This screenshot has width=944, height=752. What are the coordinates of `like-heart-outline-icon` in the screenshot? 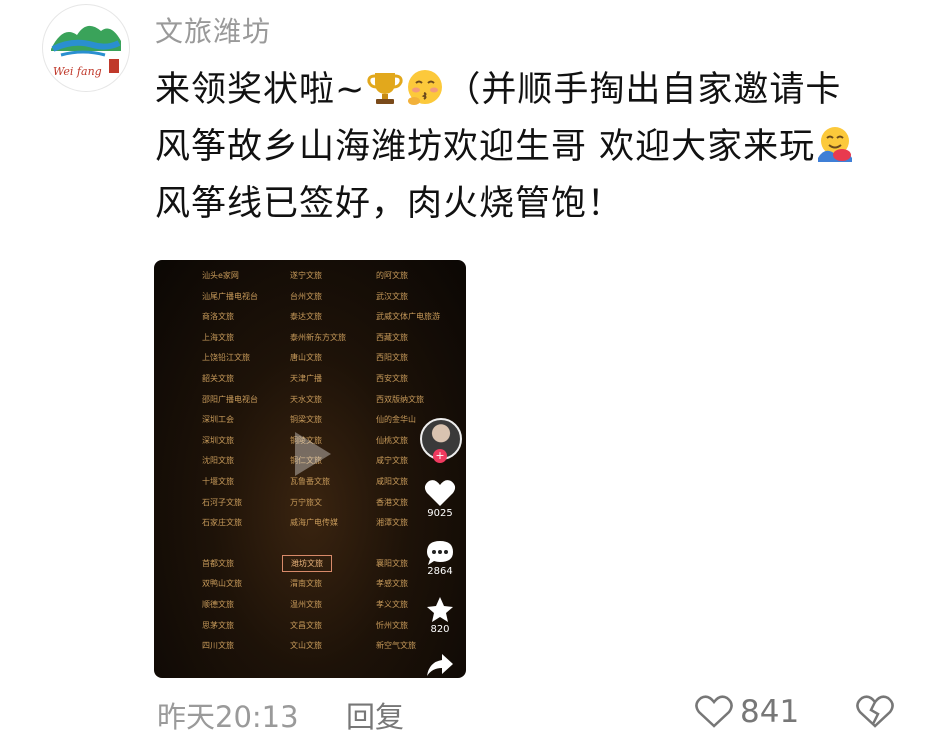 It's located at (714, 714).